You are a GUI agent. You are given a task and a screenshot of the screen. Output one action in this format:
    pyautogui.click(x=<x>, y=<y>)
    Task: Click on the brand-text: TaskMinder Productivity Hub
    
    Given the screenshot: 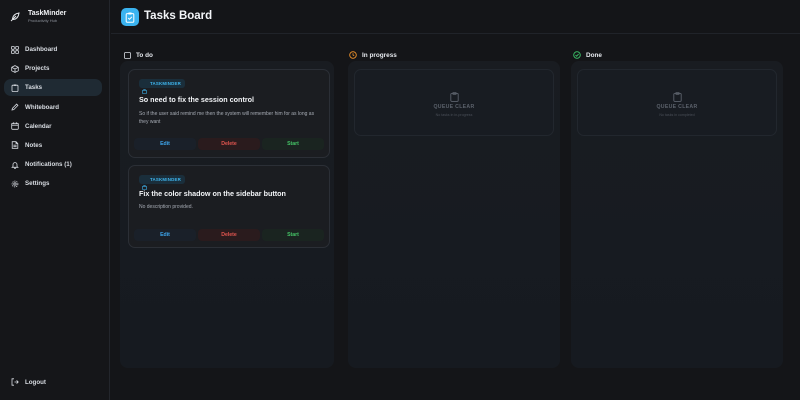 What is the action you would take?
    pyautogui.click(x=47, y=17)
    